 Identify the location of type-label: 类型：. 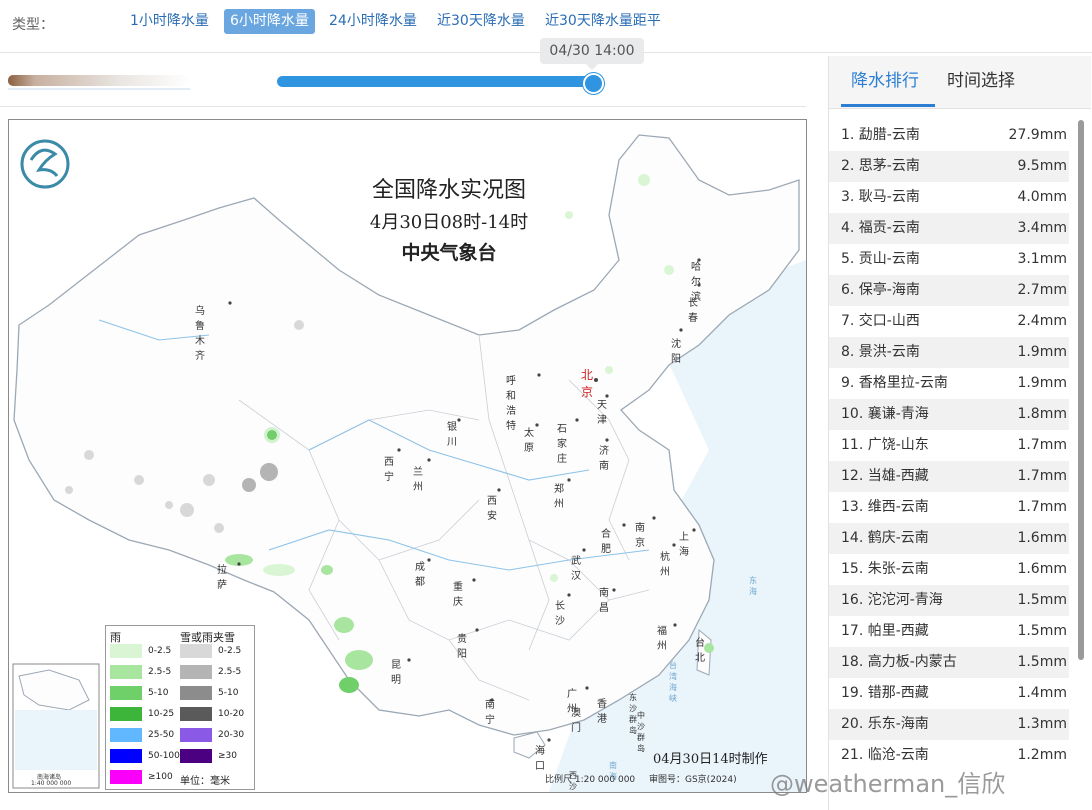
(33, 25).